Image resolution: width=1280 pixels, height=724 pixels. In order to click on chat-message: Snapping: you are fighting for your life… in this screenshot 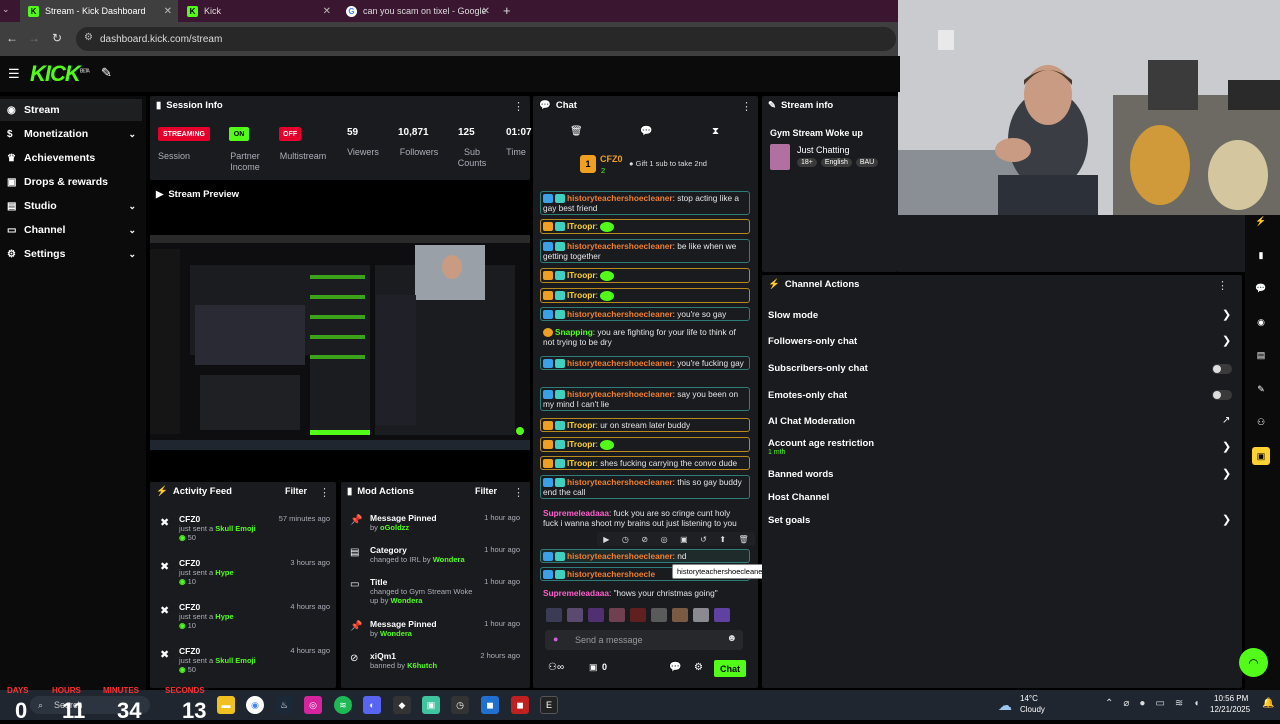, I will do `click(645, 337)`.